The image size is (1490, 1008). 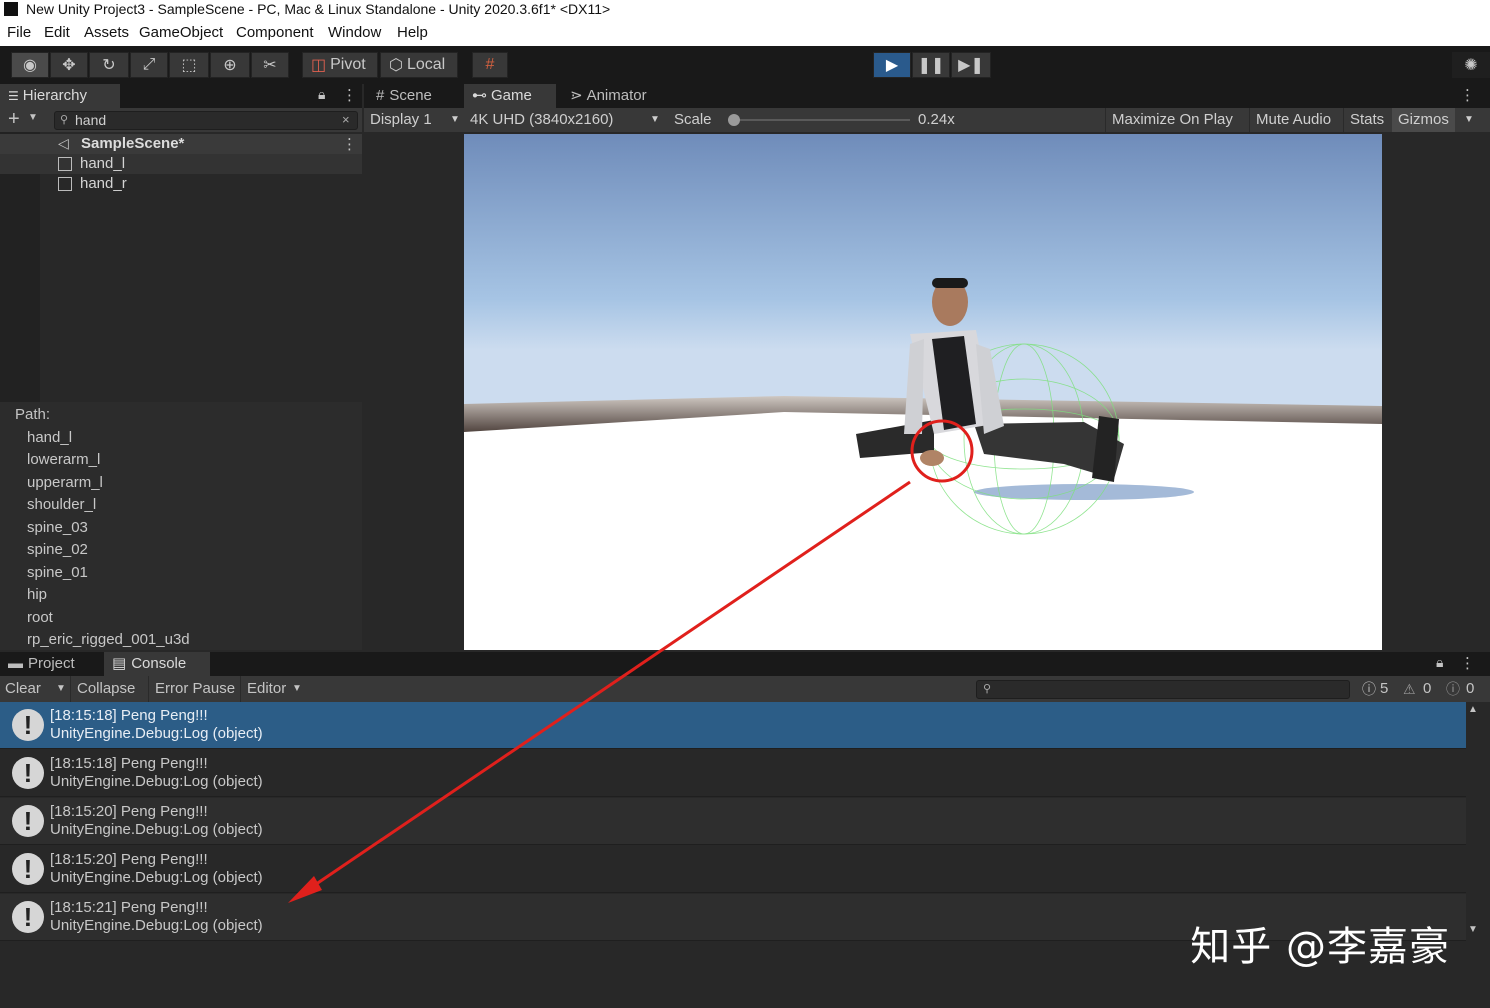 I want to click on view-tool-button: ◉, so click(x=30, y=65).